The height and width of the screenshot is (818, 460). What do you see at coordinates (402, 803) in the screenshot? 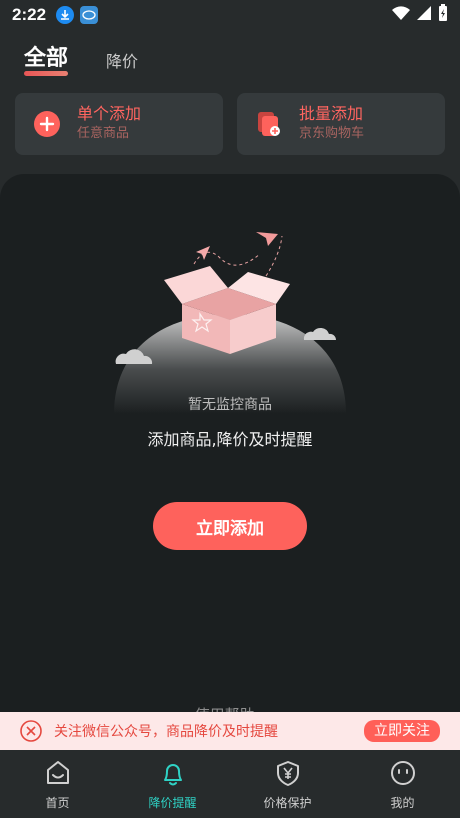
I see `nav-profile-label: 我的` at bounding box center [402, 803].